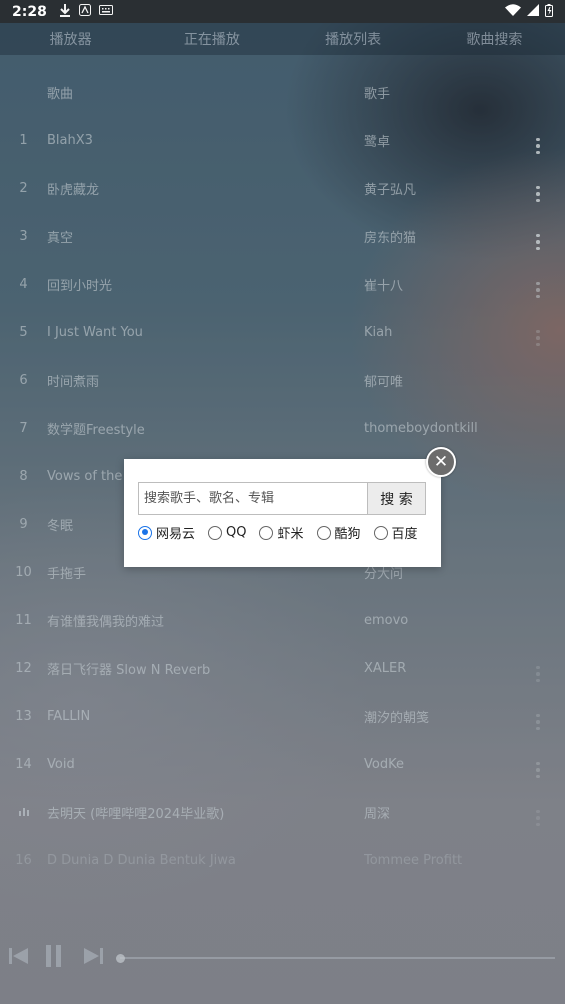 This screenshot has width=565, height=1004. Describe the element at coordinates (494, 39) in the screenshot. I see `tab-song-search: 歌曲搜索` at that location.